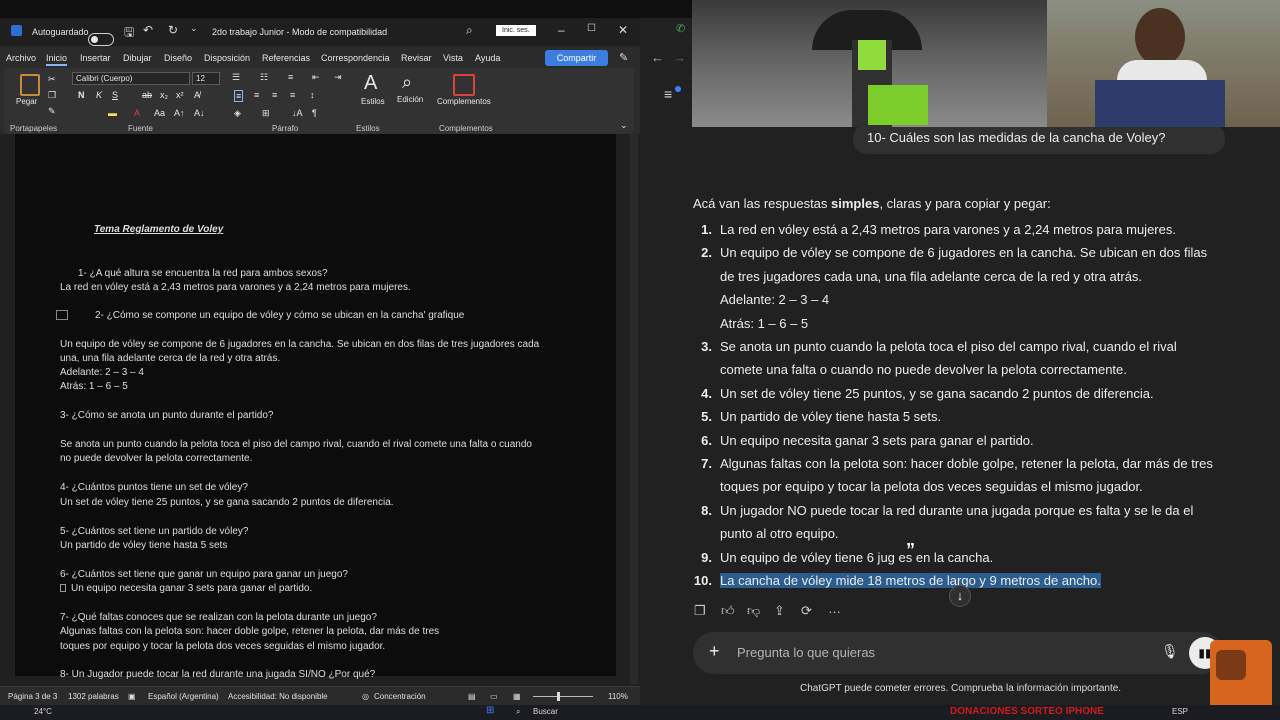  Describe the element at coordinates (618, 696) in the screenshot. I see `zoom-level: 110%` at that location.